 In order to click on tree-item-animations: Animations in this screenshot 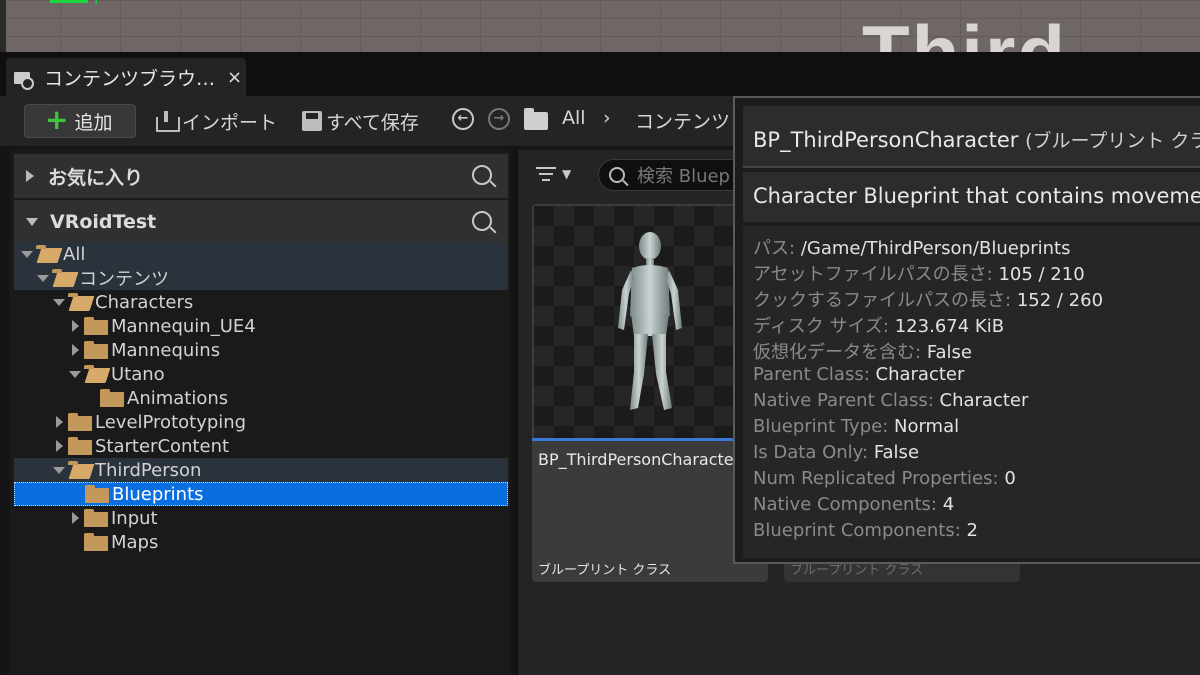, I will do `click(261, 398)`.